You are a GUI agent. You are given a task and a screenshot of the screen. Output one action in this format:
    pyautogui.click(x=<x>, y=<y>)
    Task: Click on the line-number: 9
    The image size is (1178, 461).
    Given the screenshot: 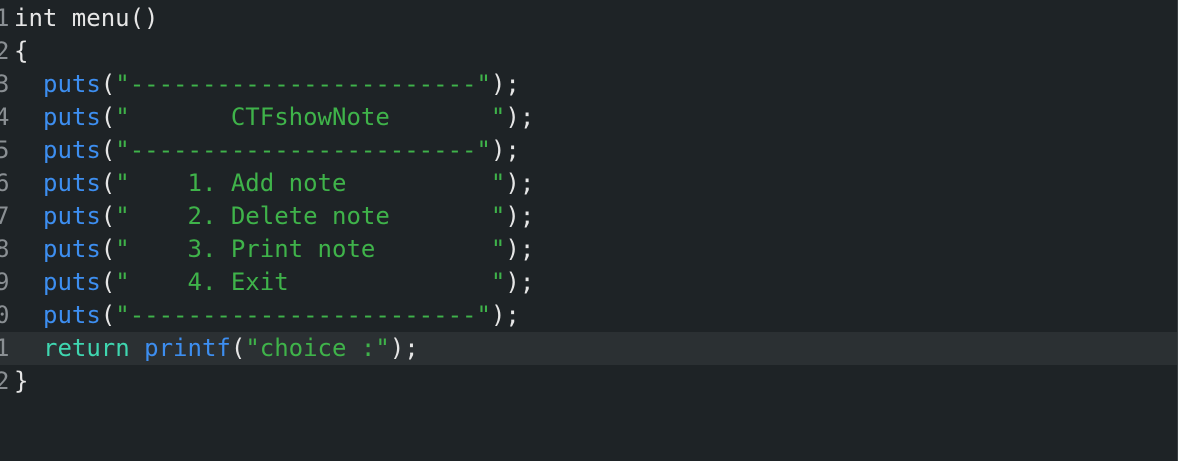 What is the action you would take?
    pyautogui.click(x=5, y=282)
    